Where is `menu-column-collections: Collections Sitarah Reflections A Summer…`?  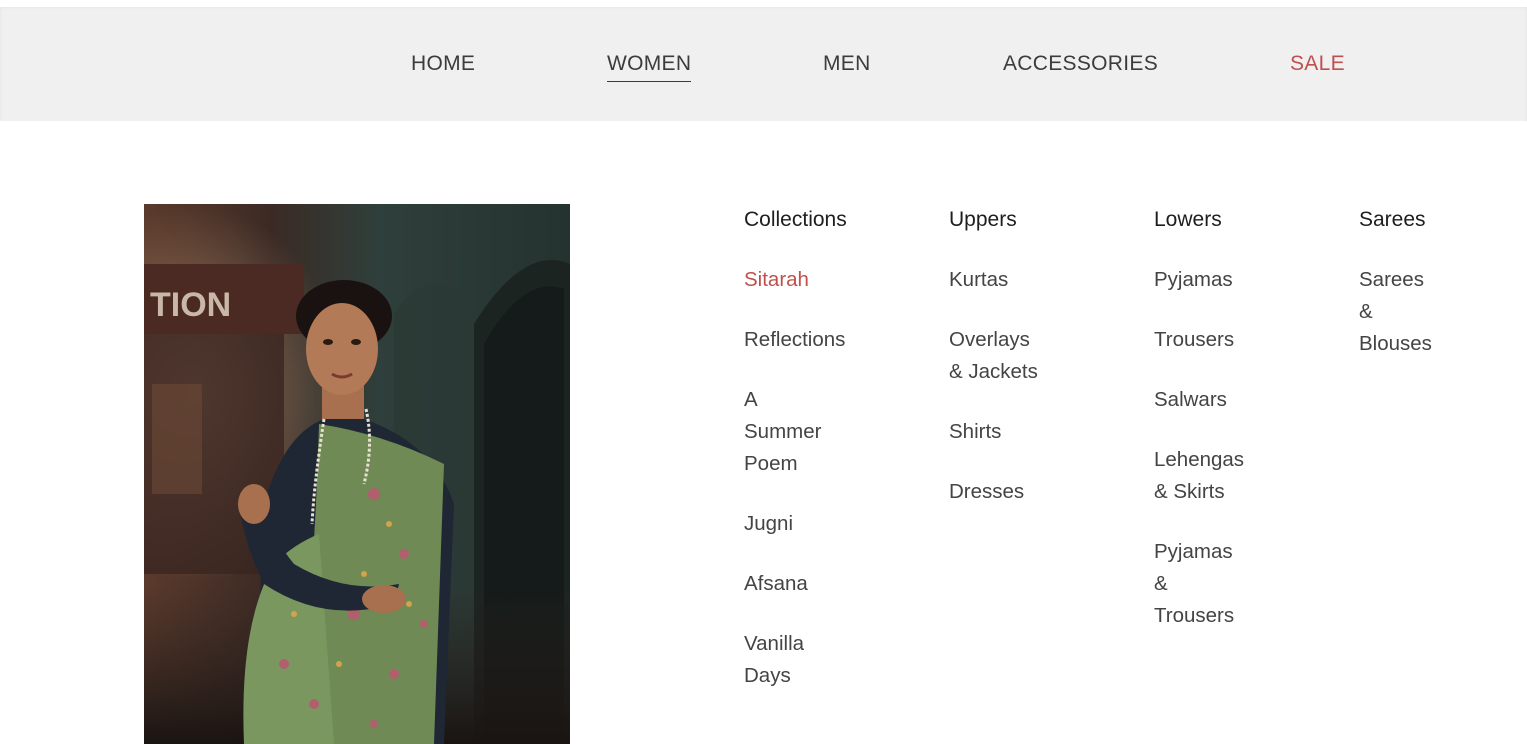
menu-column-collections: Collections Sitarah Reflections A Summer… is located at coordinates (799, 462).